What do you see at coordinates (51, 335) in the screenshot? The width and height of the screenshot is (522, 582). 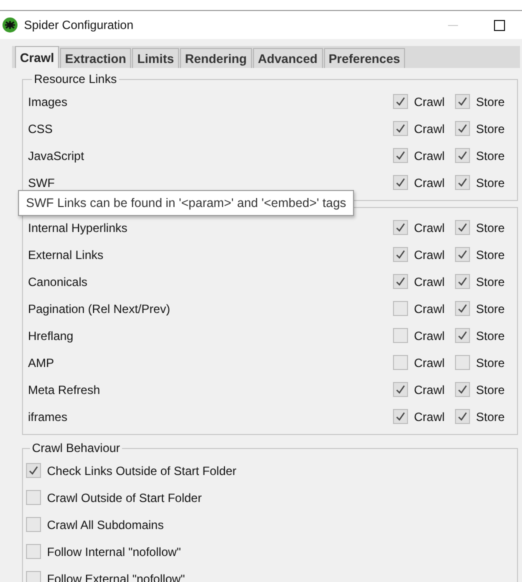 I see `row-label: Hreflang` at bounding box center [51, 335].